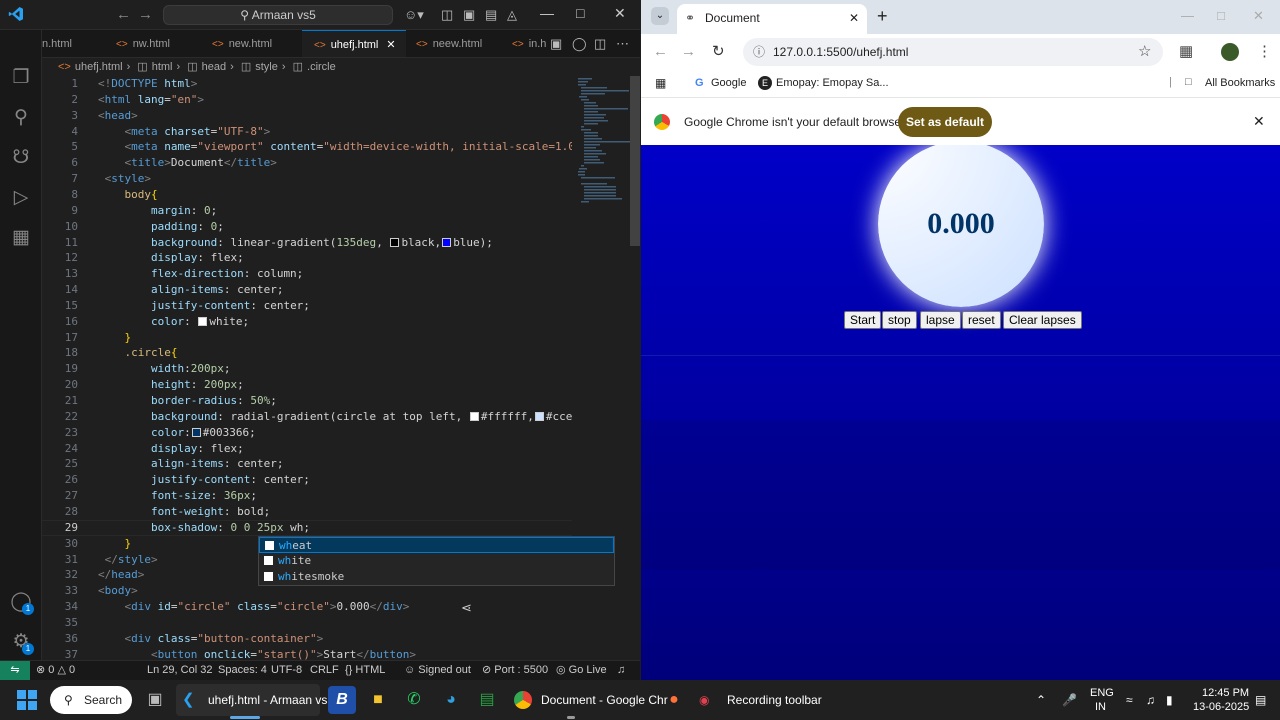 The height and width of the screenshot is (720, 1280). Describe the element at coordinates (899, 320) in the screenshot. I see `stop-button: stop` at that location.